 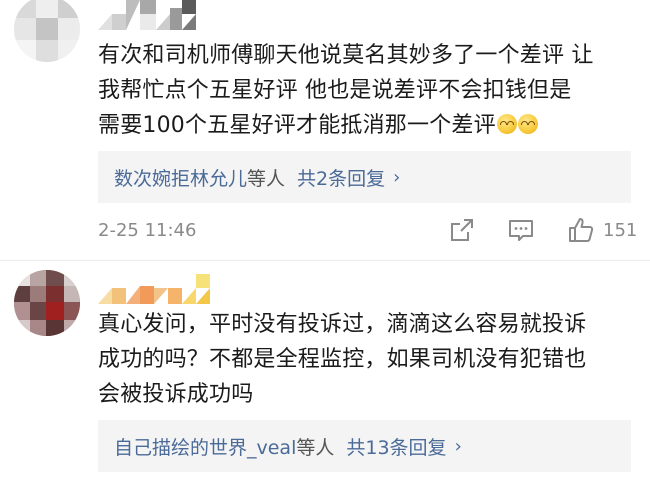 I want to click on reply-users: 自己描绘的世界_veal, so click(x=205, y=446).